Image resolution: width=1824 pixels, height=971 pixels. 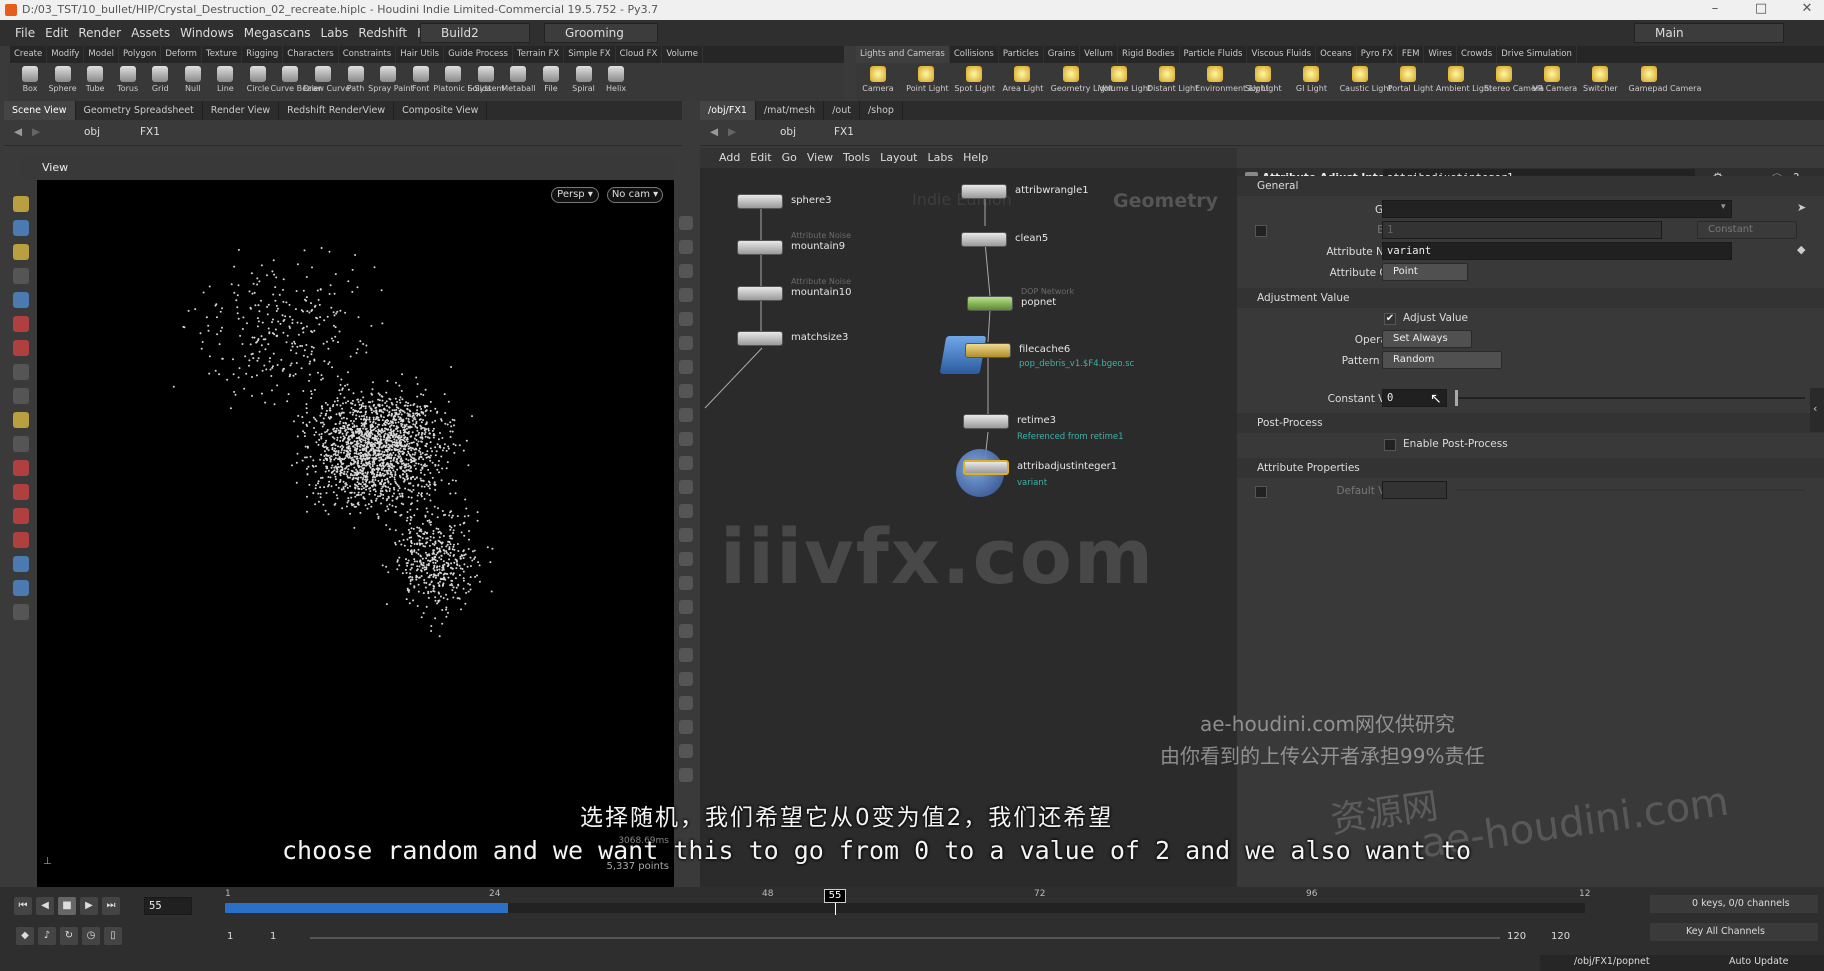 I want to click on context-selector: Grooming, so click(x=601, y=33).